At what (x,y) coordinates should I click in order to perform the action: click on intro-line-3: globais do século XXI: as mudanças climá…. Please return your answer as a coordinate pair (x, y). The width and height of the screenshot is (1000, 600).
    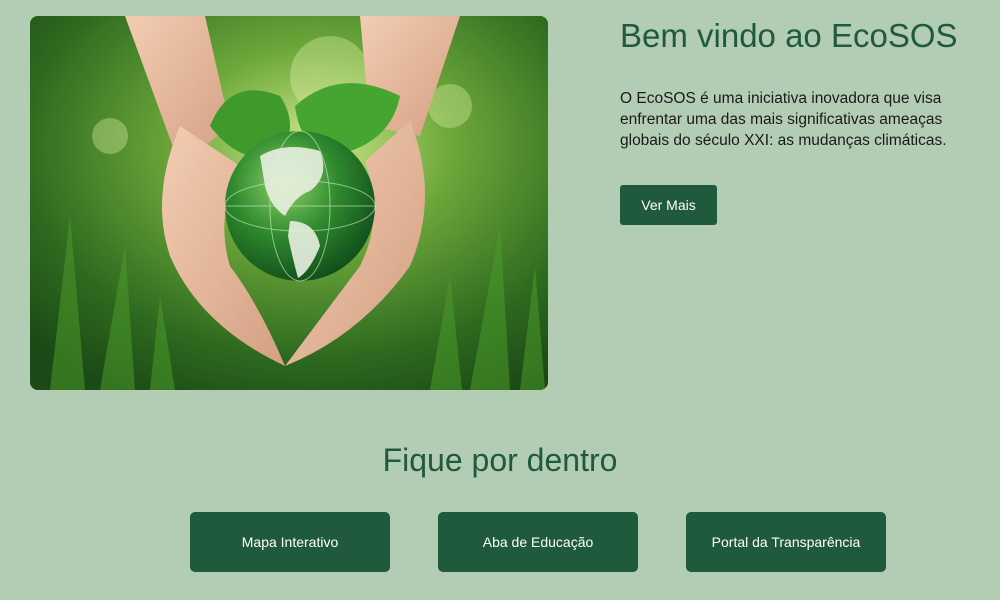
    Looking at the image, I should click on (783, 140).